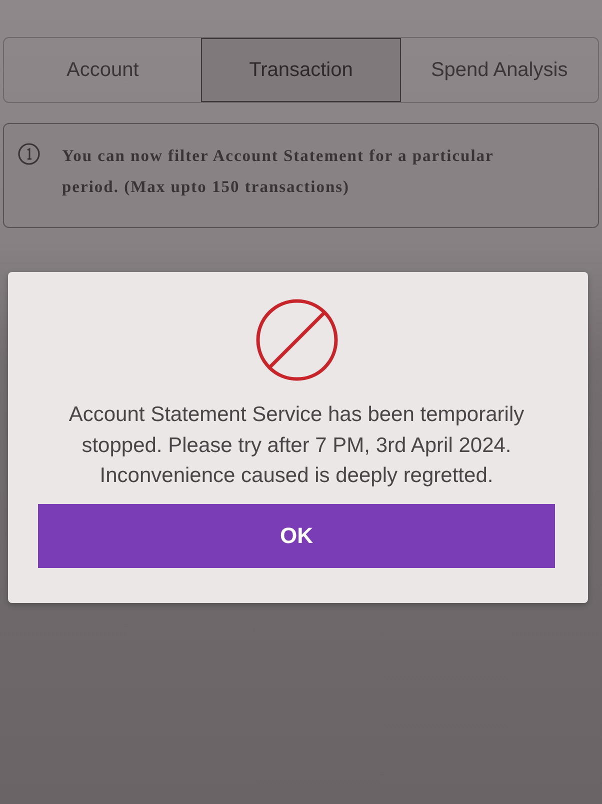 The height and width of the screenshot is (804, 602). What do you see at coordinates (296, 340) in the screenshot?
I see `prohibited-icon` at bounding box center [296, 340].